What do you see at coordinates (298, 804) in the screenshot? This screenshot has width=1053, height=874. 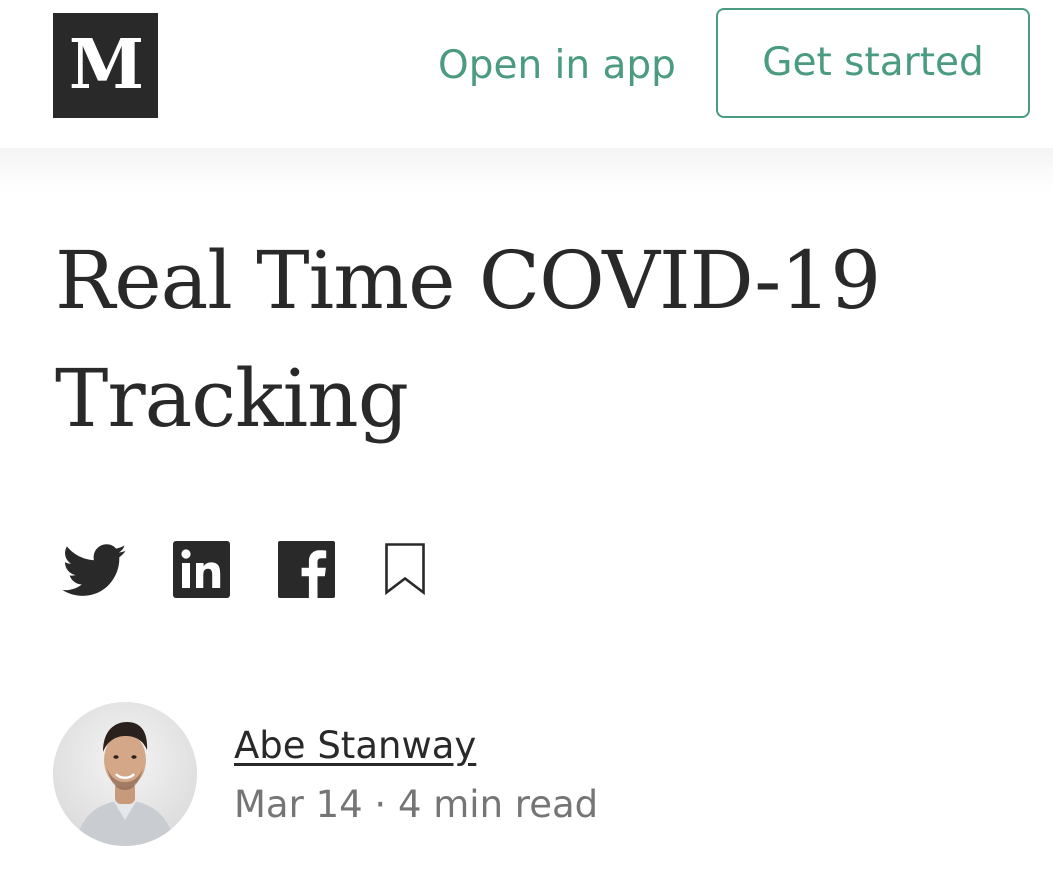 I see `publish-date: Mar 14` at bounding box center [298, 804].